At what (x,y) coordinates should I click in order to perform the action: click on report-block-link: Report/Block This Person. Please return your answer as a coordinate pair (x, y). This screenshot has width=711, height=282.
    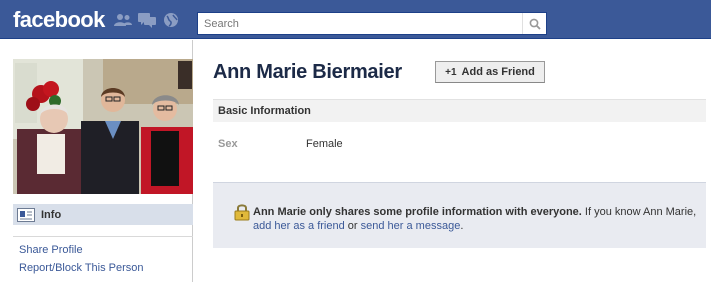
    Looking at the image, I should click on (81, 268).